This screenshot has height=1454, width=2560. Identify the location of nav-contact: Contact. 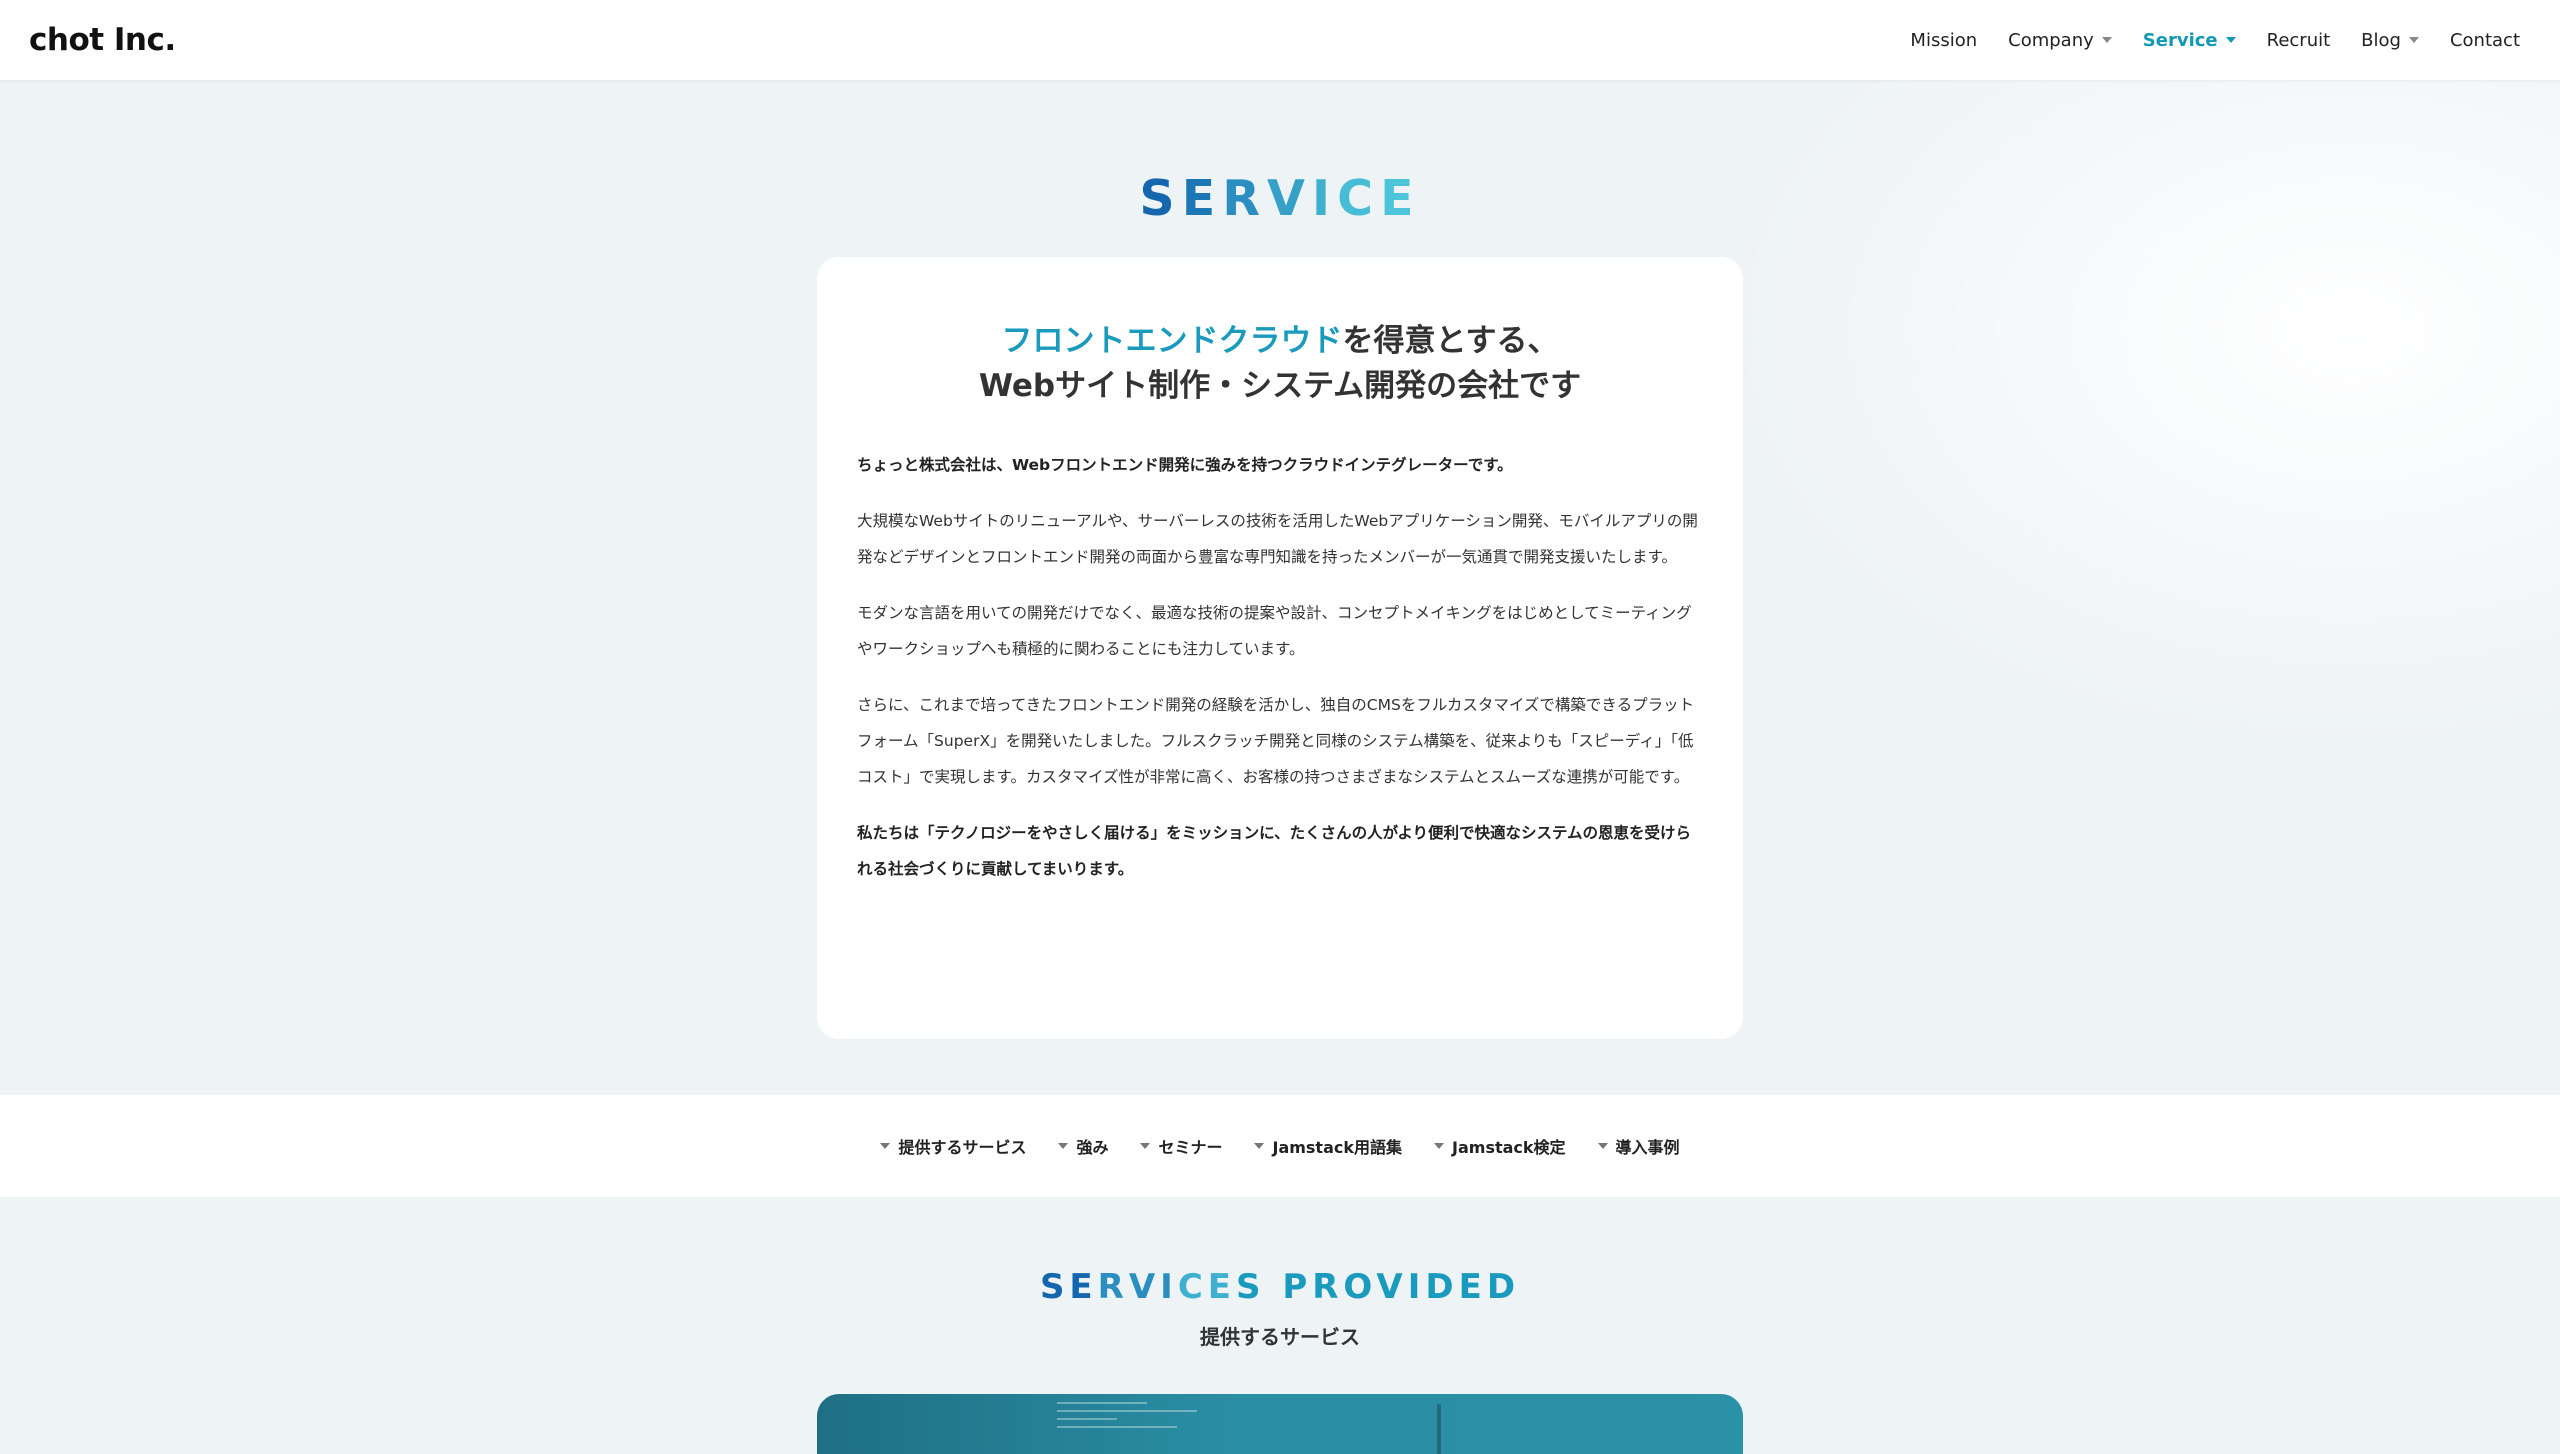
(2485, 40).